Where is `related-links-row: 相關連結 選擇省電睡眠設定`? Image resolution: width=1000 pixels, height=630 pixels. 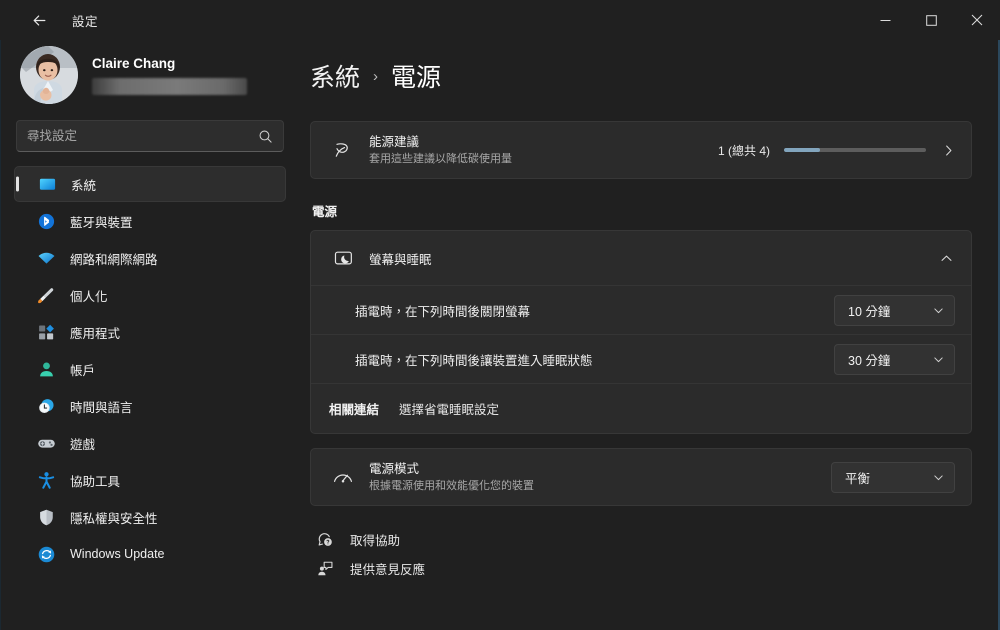 related-links-row: 相關連結 選擇省電睡眠設定 is located at coordinates (641, 408).